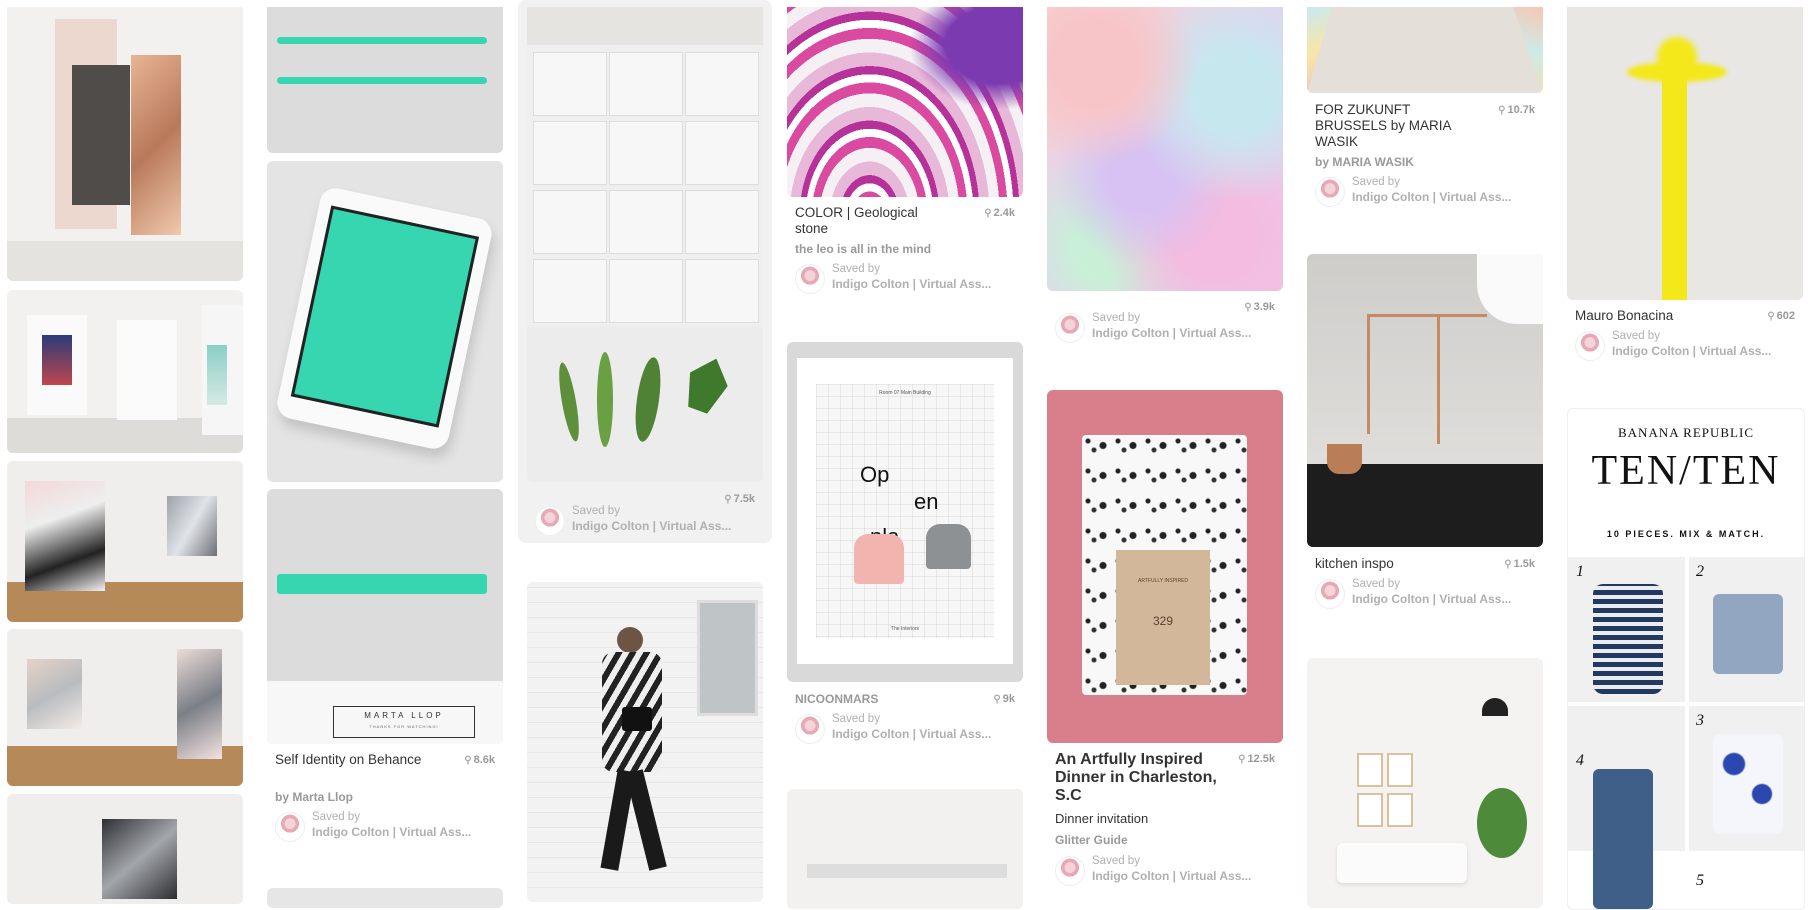  I want to click on pin-image-interior, so click(905, 849).